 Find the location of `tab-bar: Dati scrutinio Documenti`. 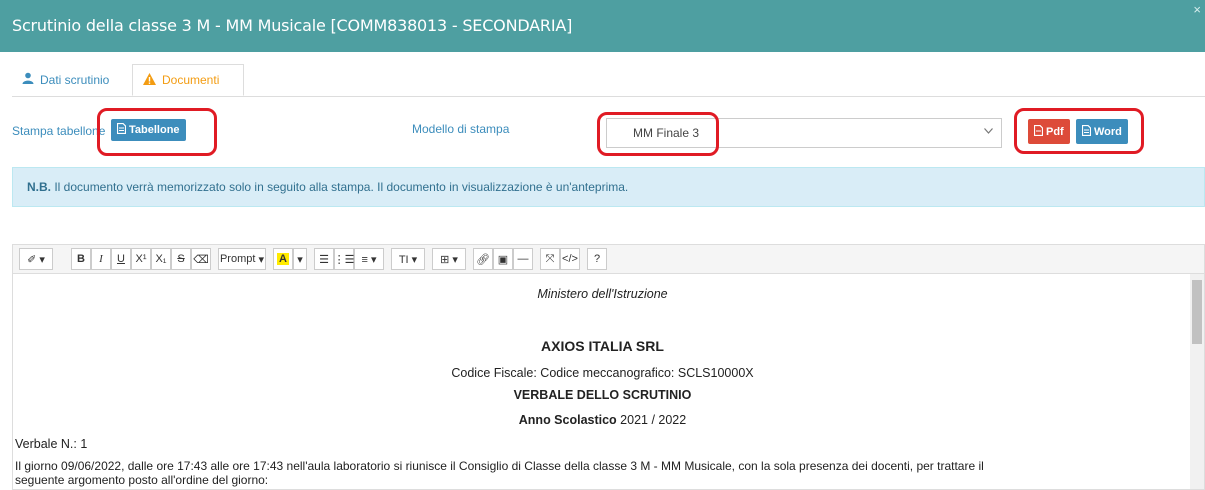

tab-bar: Dati scrutinio Documenti is located at coordinates (608, 80).